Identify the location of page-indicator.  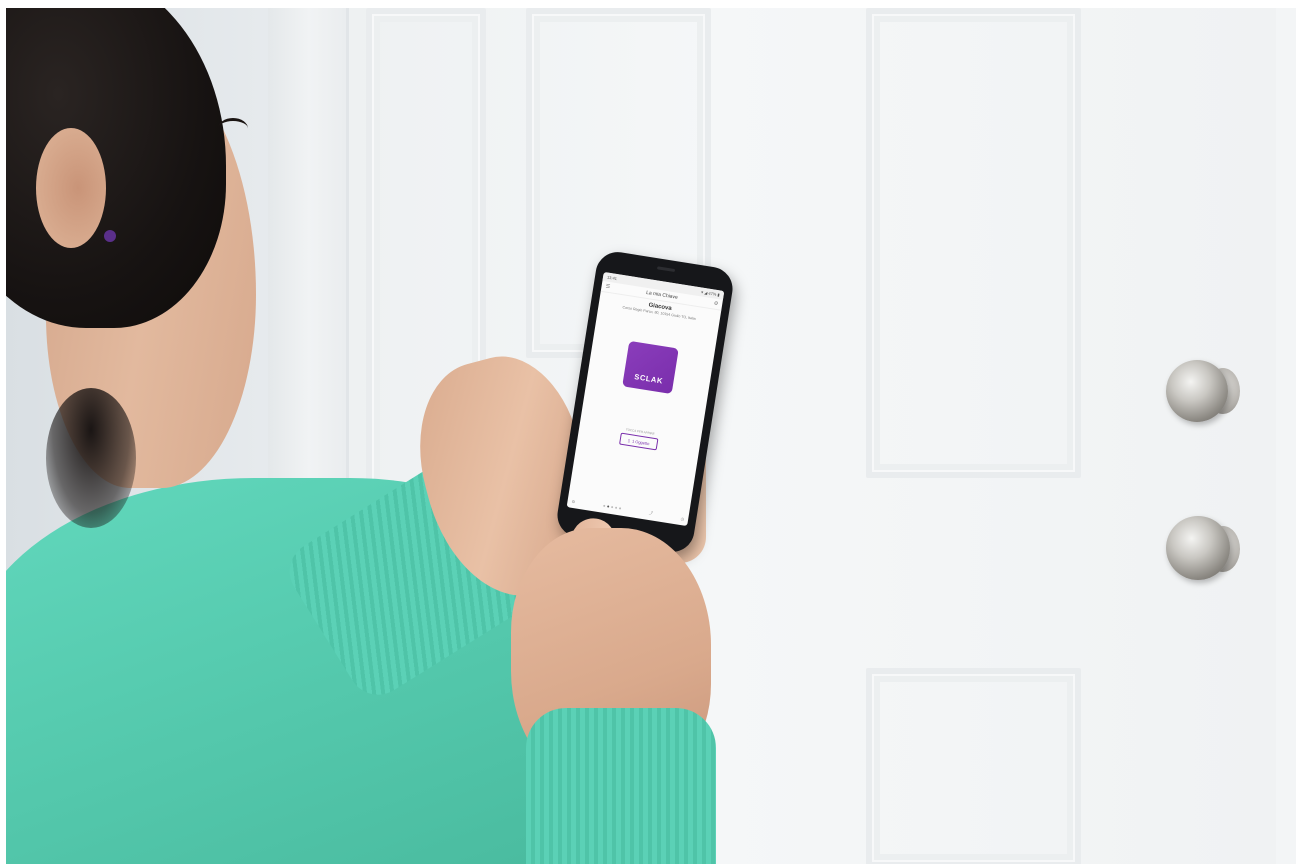
(612, 507).